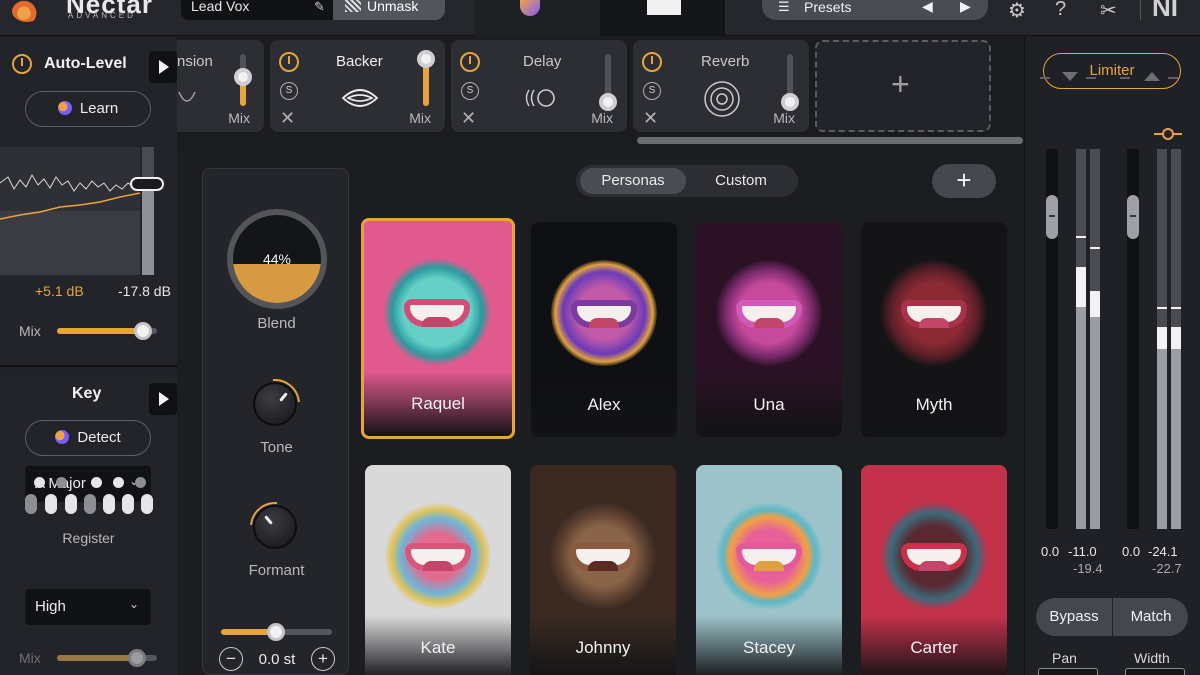 The width and height of the screenshot is (1200, 675). What do you see at coordinates (88, 438) in the screenshot?
I see `detect-button: Detect` at bounding box center [88, 438].